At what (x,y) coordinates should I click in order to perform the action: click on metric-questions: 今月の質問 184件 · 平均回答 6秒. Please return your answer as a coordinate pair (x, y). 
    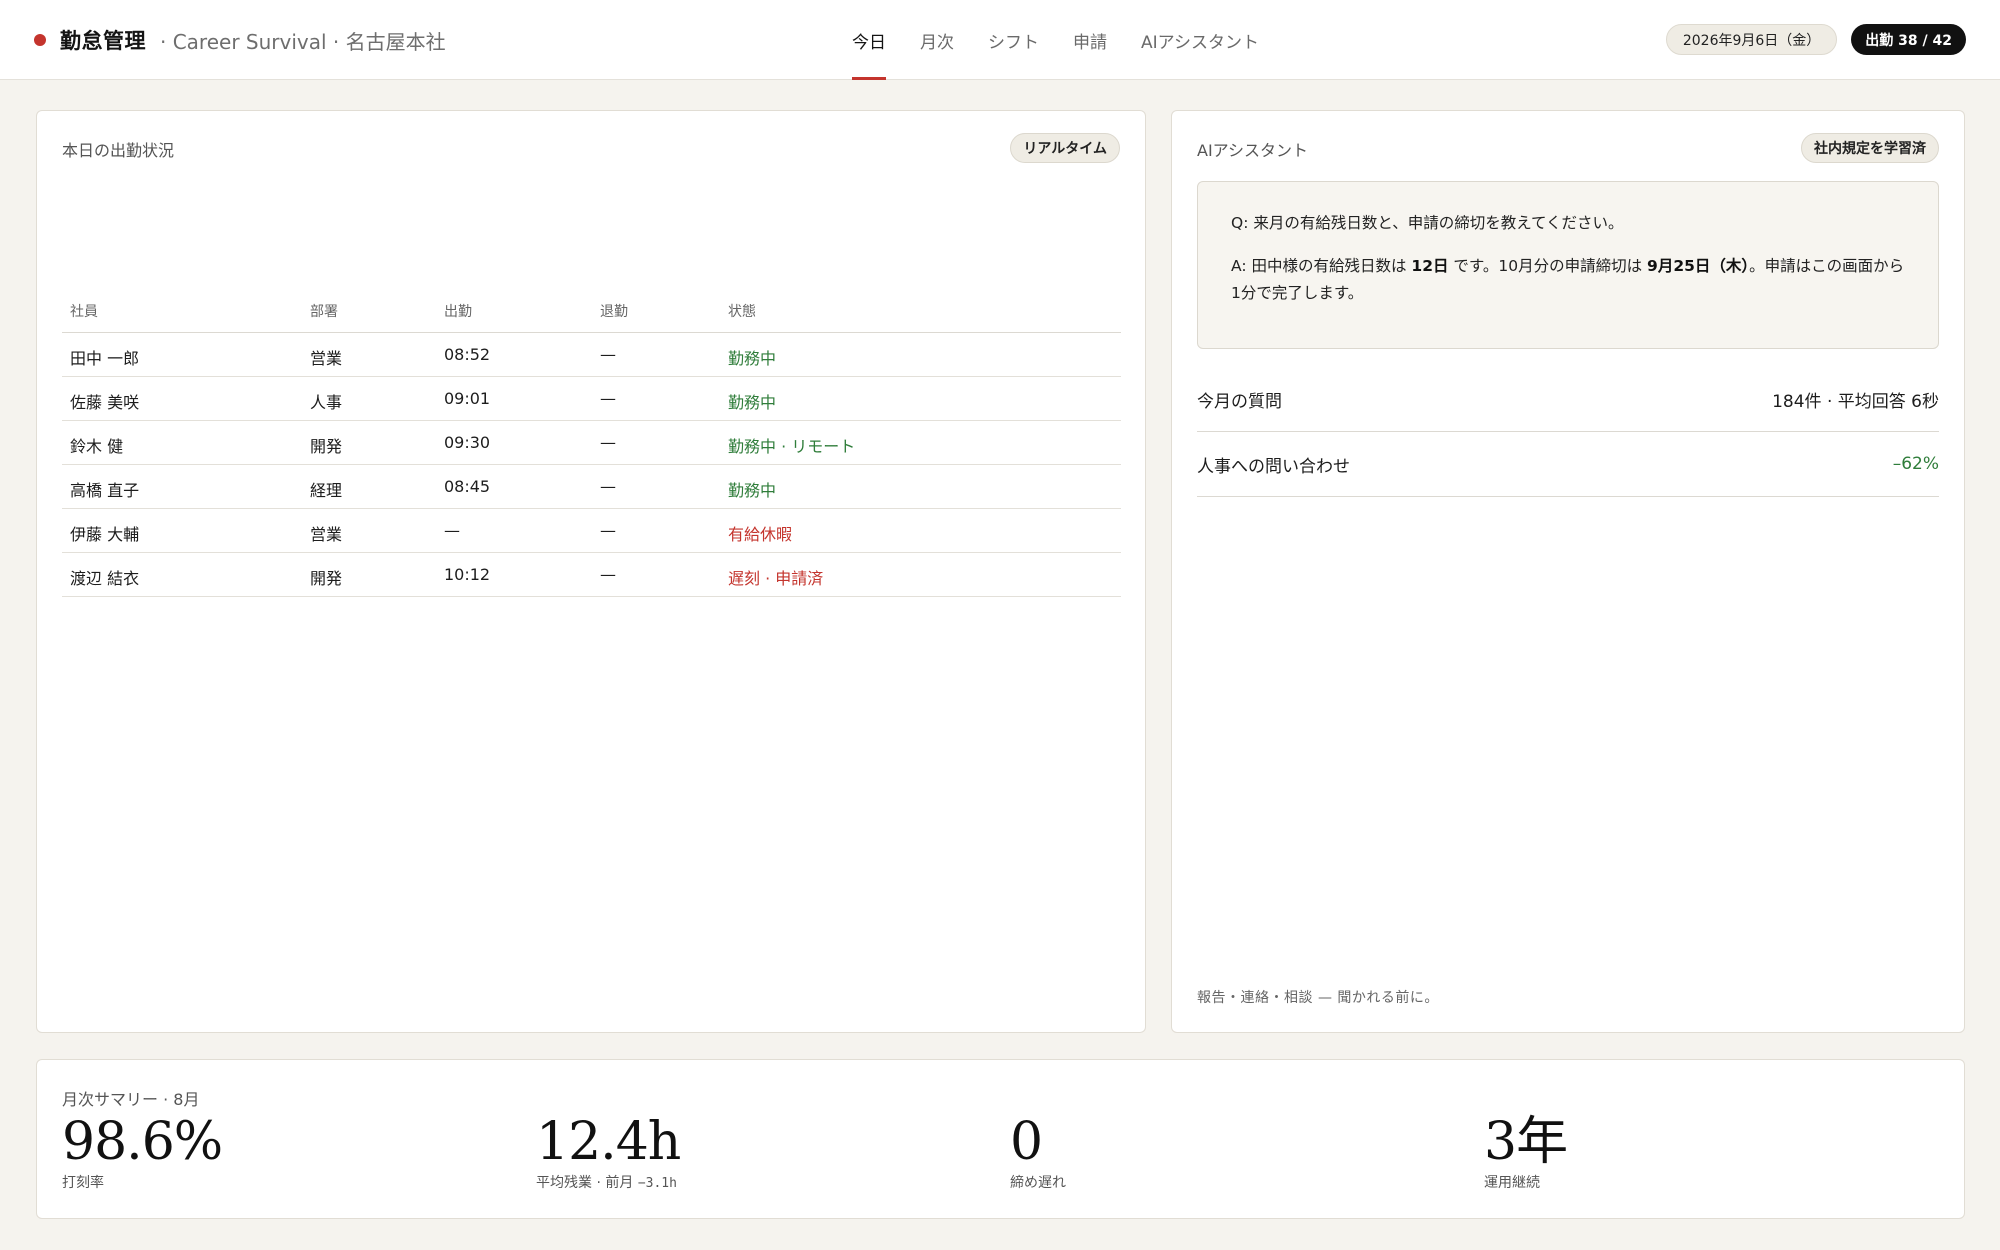
    Looking at the image, I should click on (1568, 399).